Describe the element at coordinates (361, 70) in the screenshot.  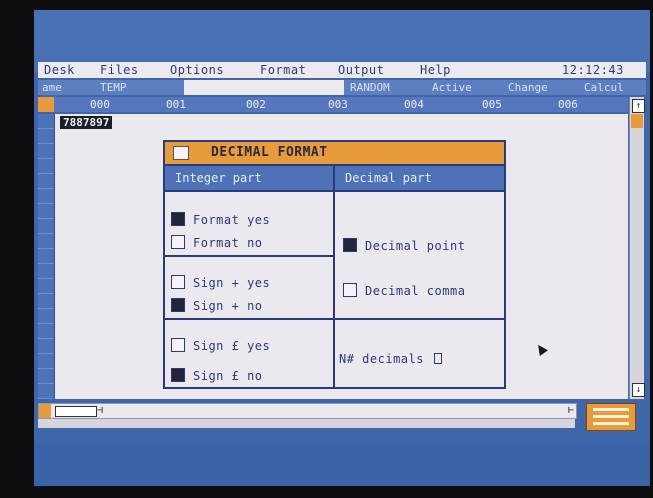
I see `menu-output: Output` at that location.